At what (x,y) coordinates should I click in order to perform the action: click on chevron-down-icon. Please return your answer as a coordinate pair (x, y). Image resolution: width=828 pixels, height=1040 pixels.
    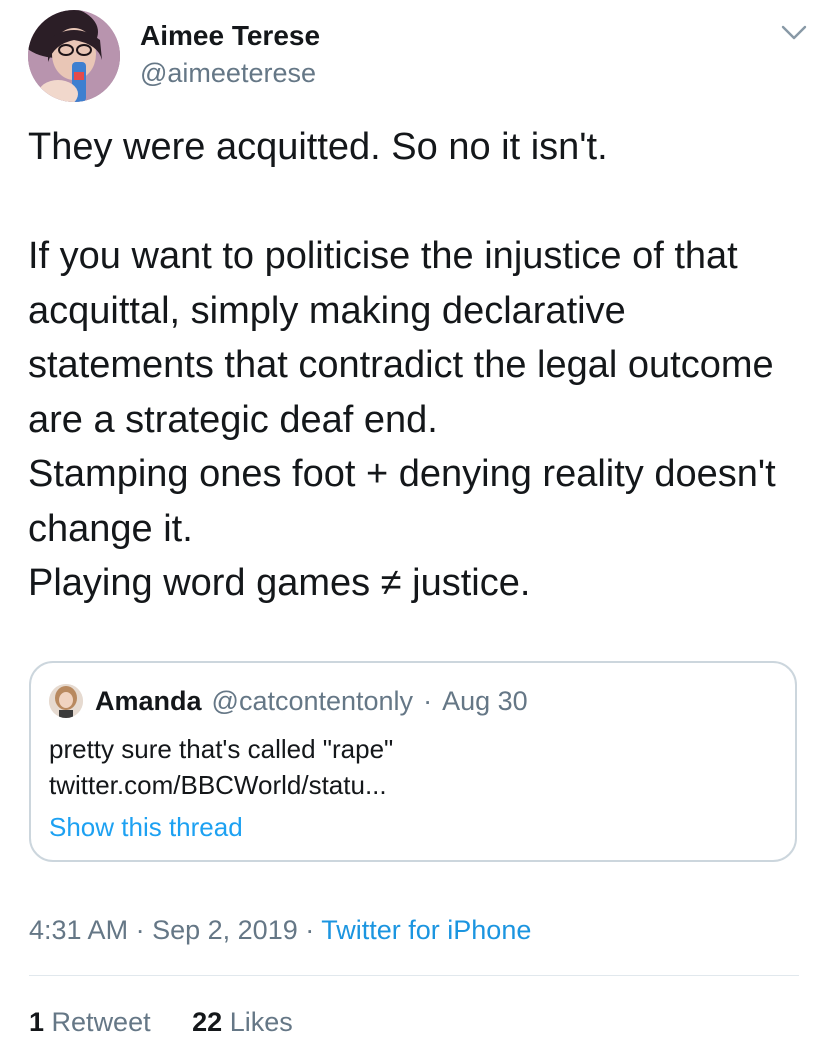
    Looking at the image, I should click on (794, 33).